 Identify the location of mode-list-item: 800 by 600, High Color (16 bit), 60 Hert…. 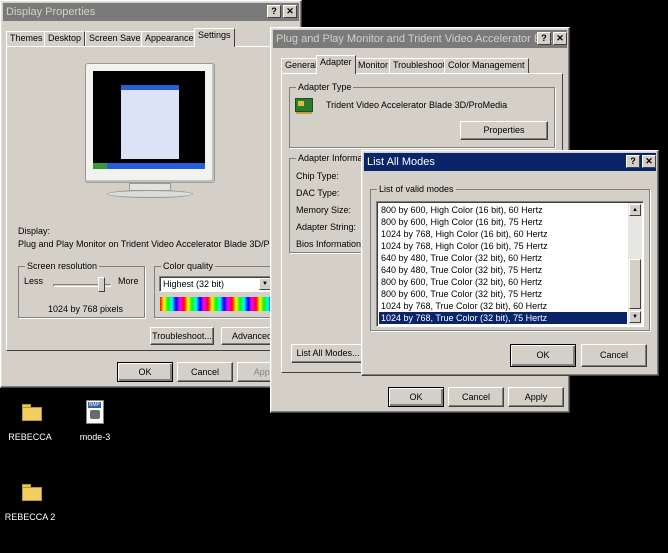
(503, 210).